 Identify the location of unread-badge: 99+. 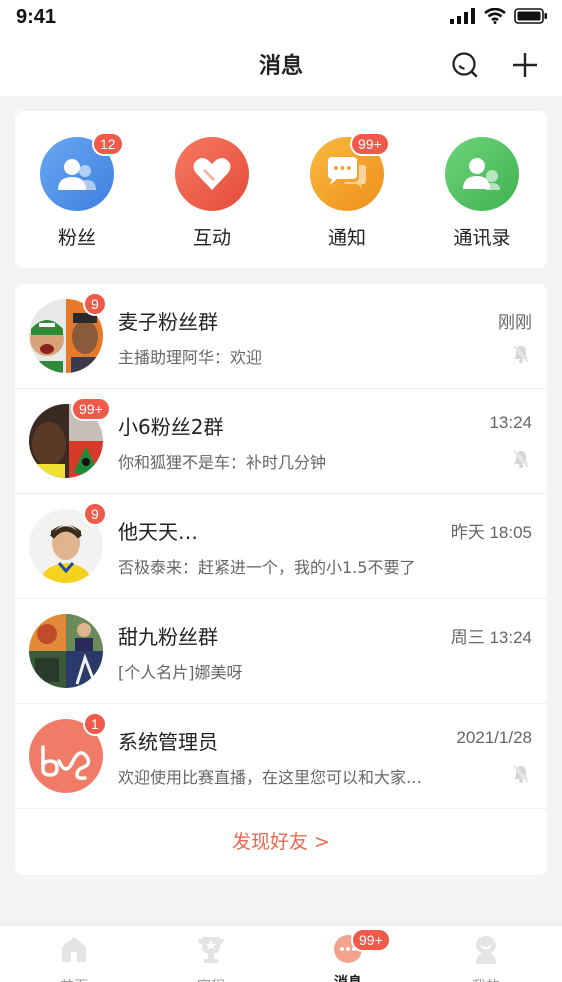
(91, 409).